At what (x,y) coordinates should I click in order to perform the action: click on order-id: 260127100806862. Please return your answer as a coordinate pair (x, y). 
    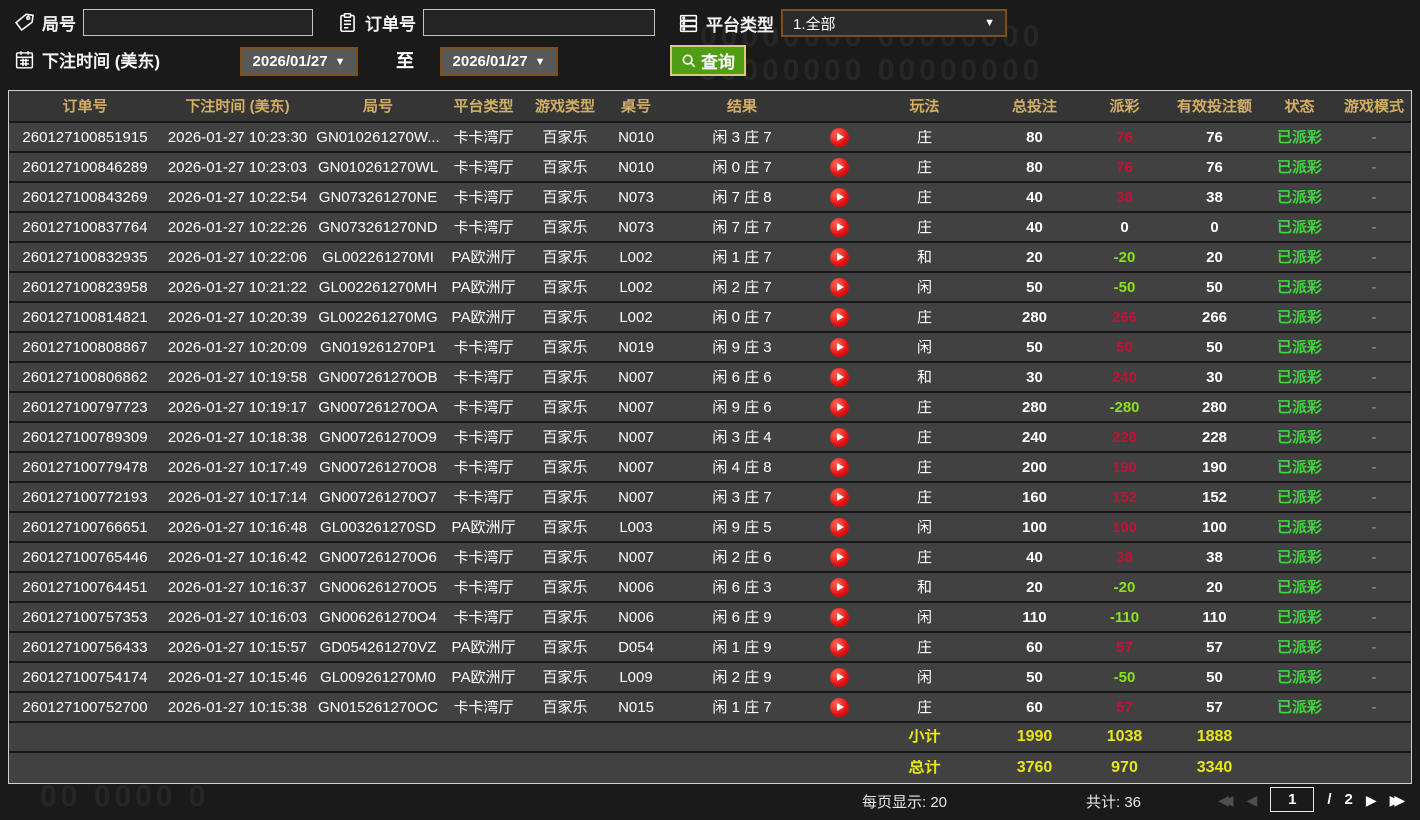
    Looking at the image, I should click on (85, 377).